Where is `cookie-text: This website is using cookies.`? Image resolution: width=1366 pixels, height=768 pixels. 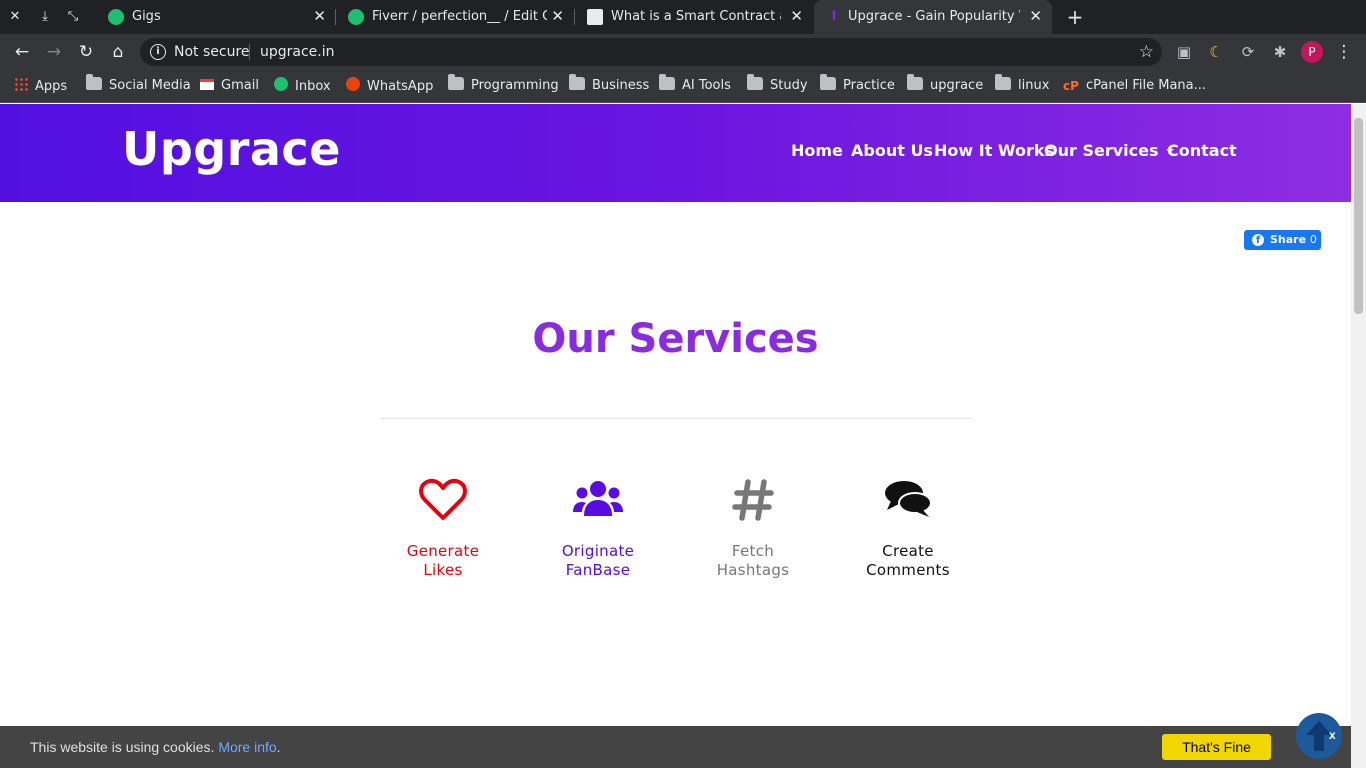
cookie-text: This website is using cookies. is located at coordinates (122, 747).